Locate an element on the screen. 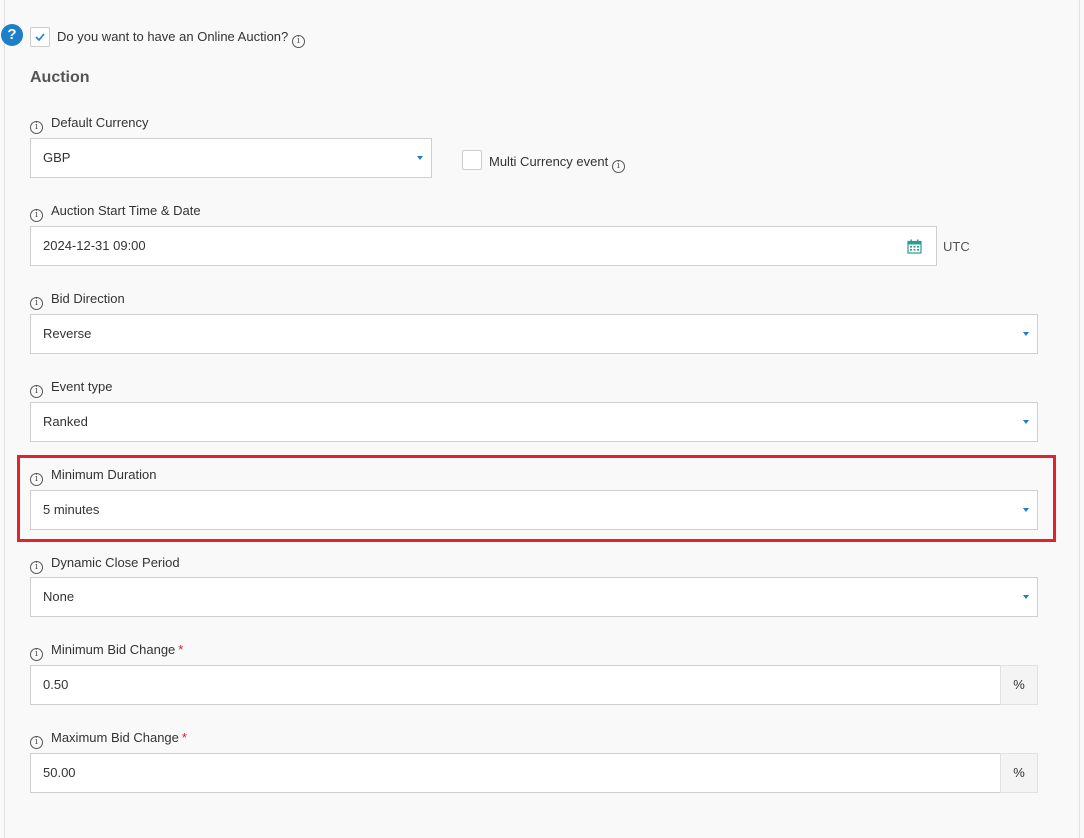 This screenshot has height=838, width=1084. event-type-label: i Event type is located at coordinates (71, 388).